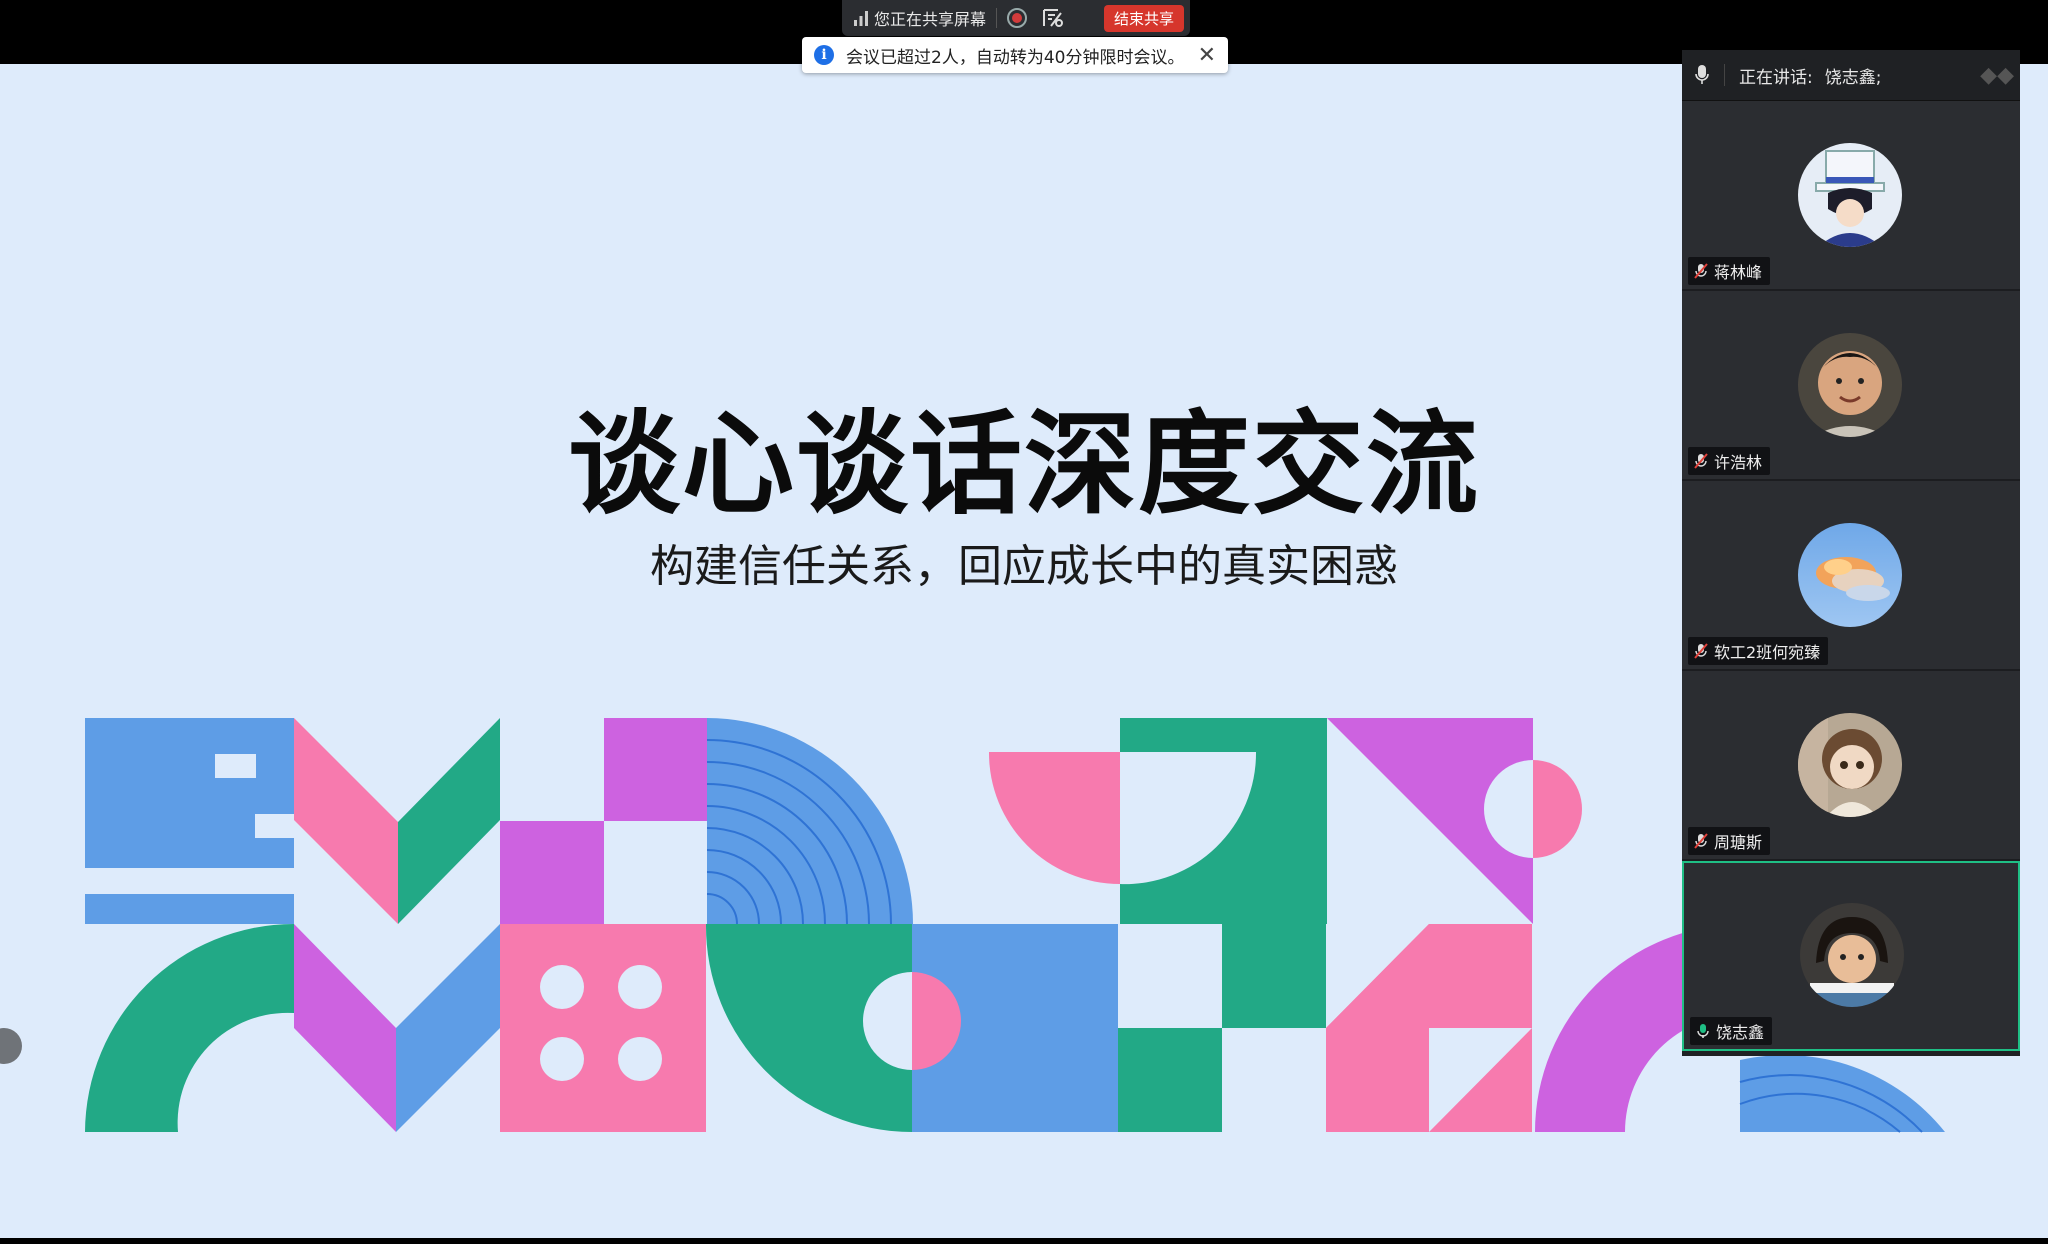 The width and height of the screenshot is (2048, 1244). I want to click on participant-tile: 许浩林, so click(1851, 386).